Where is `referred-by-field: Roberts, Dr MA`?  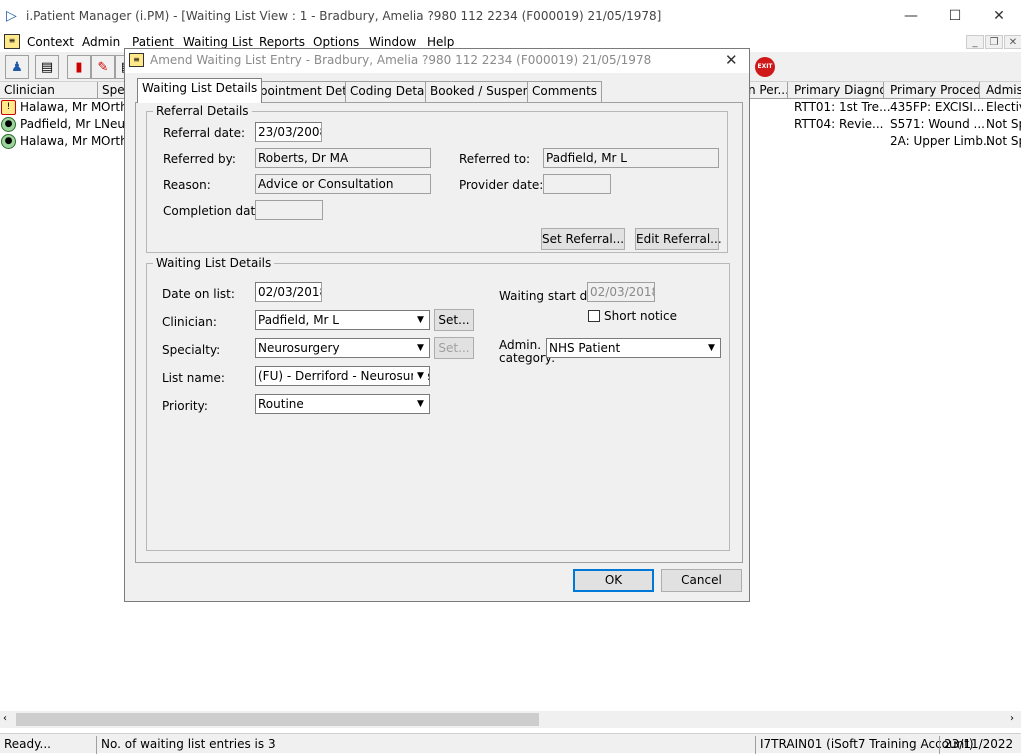
referred-by-field: Roberts, Dr MA is located at coordinates (343, 158).